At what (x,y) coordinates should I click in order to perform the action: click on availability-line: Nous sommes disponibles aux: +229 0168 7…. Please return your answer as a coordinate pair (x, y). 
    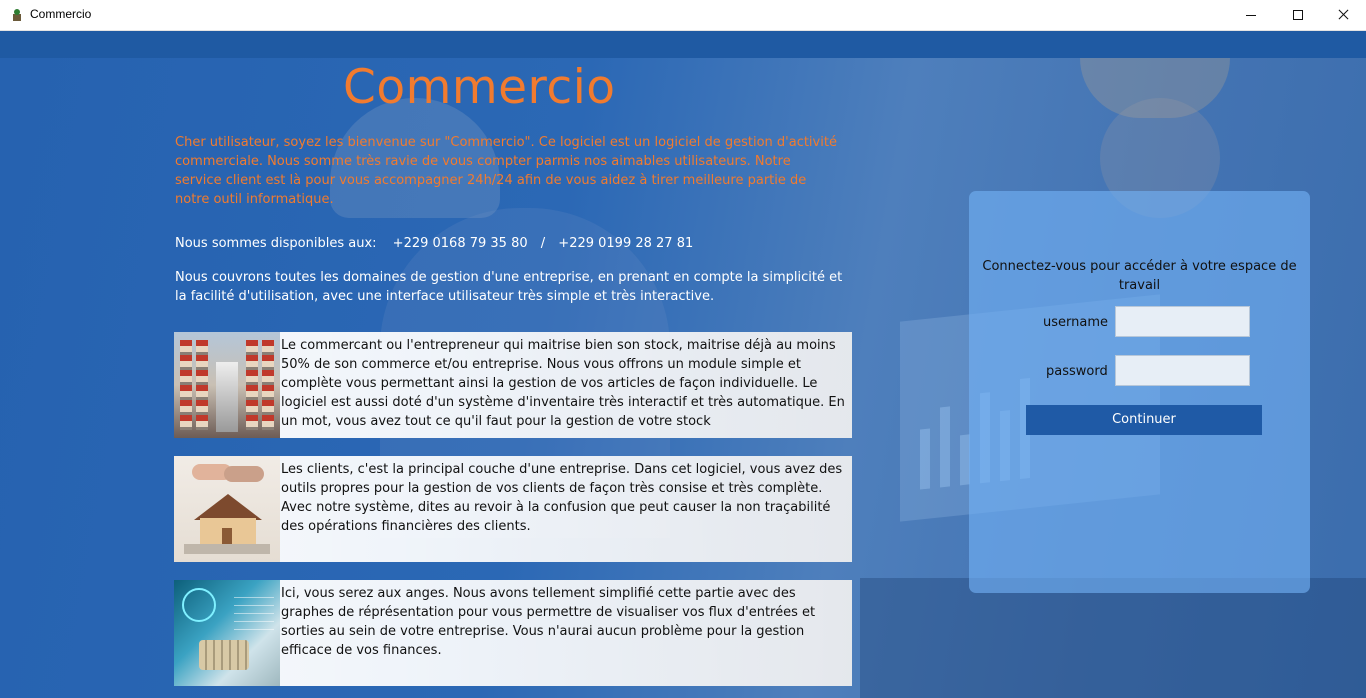
    Looking at the image, I should click on (434, 243).